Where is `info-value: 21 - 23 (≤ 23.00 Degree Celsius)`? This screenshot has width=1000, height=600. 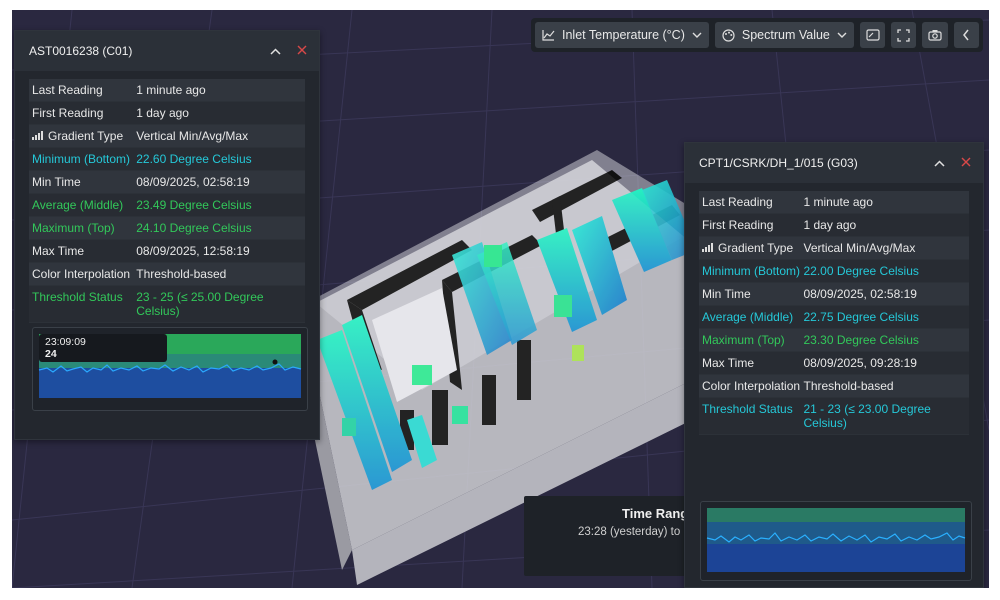 info-value: 21 - 23 (≤ 23.00 Degree Celsius) is located at coordinates (867, 416).